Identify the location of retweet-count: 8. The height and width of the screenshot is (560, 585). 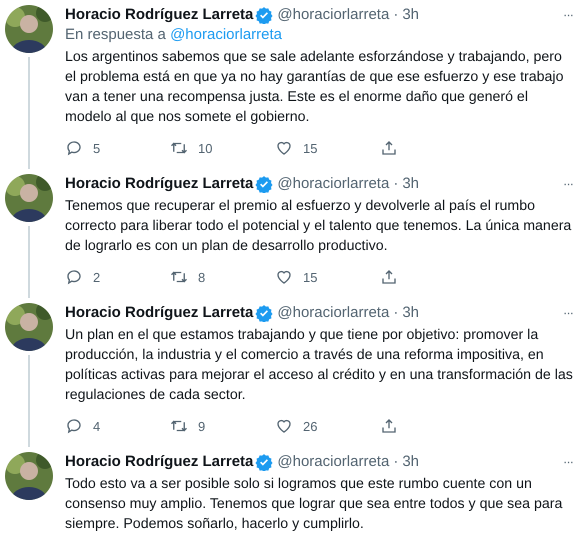
(202, 277).